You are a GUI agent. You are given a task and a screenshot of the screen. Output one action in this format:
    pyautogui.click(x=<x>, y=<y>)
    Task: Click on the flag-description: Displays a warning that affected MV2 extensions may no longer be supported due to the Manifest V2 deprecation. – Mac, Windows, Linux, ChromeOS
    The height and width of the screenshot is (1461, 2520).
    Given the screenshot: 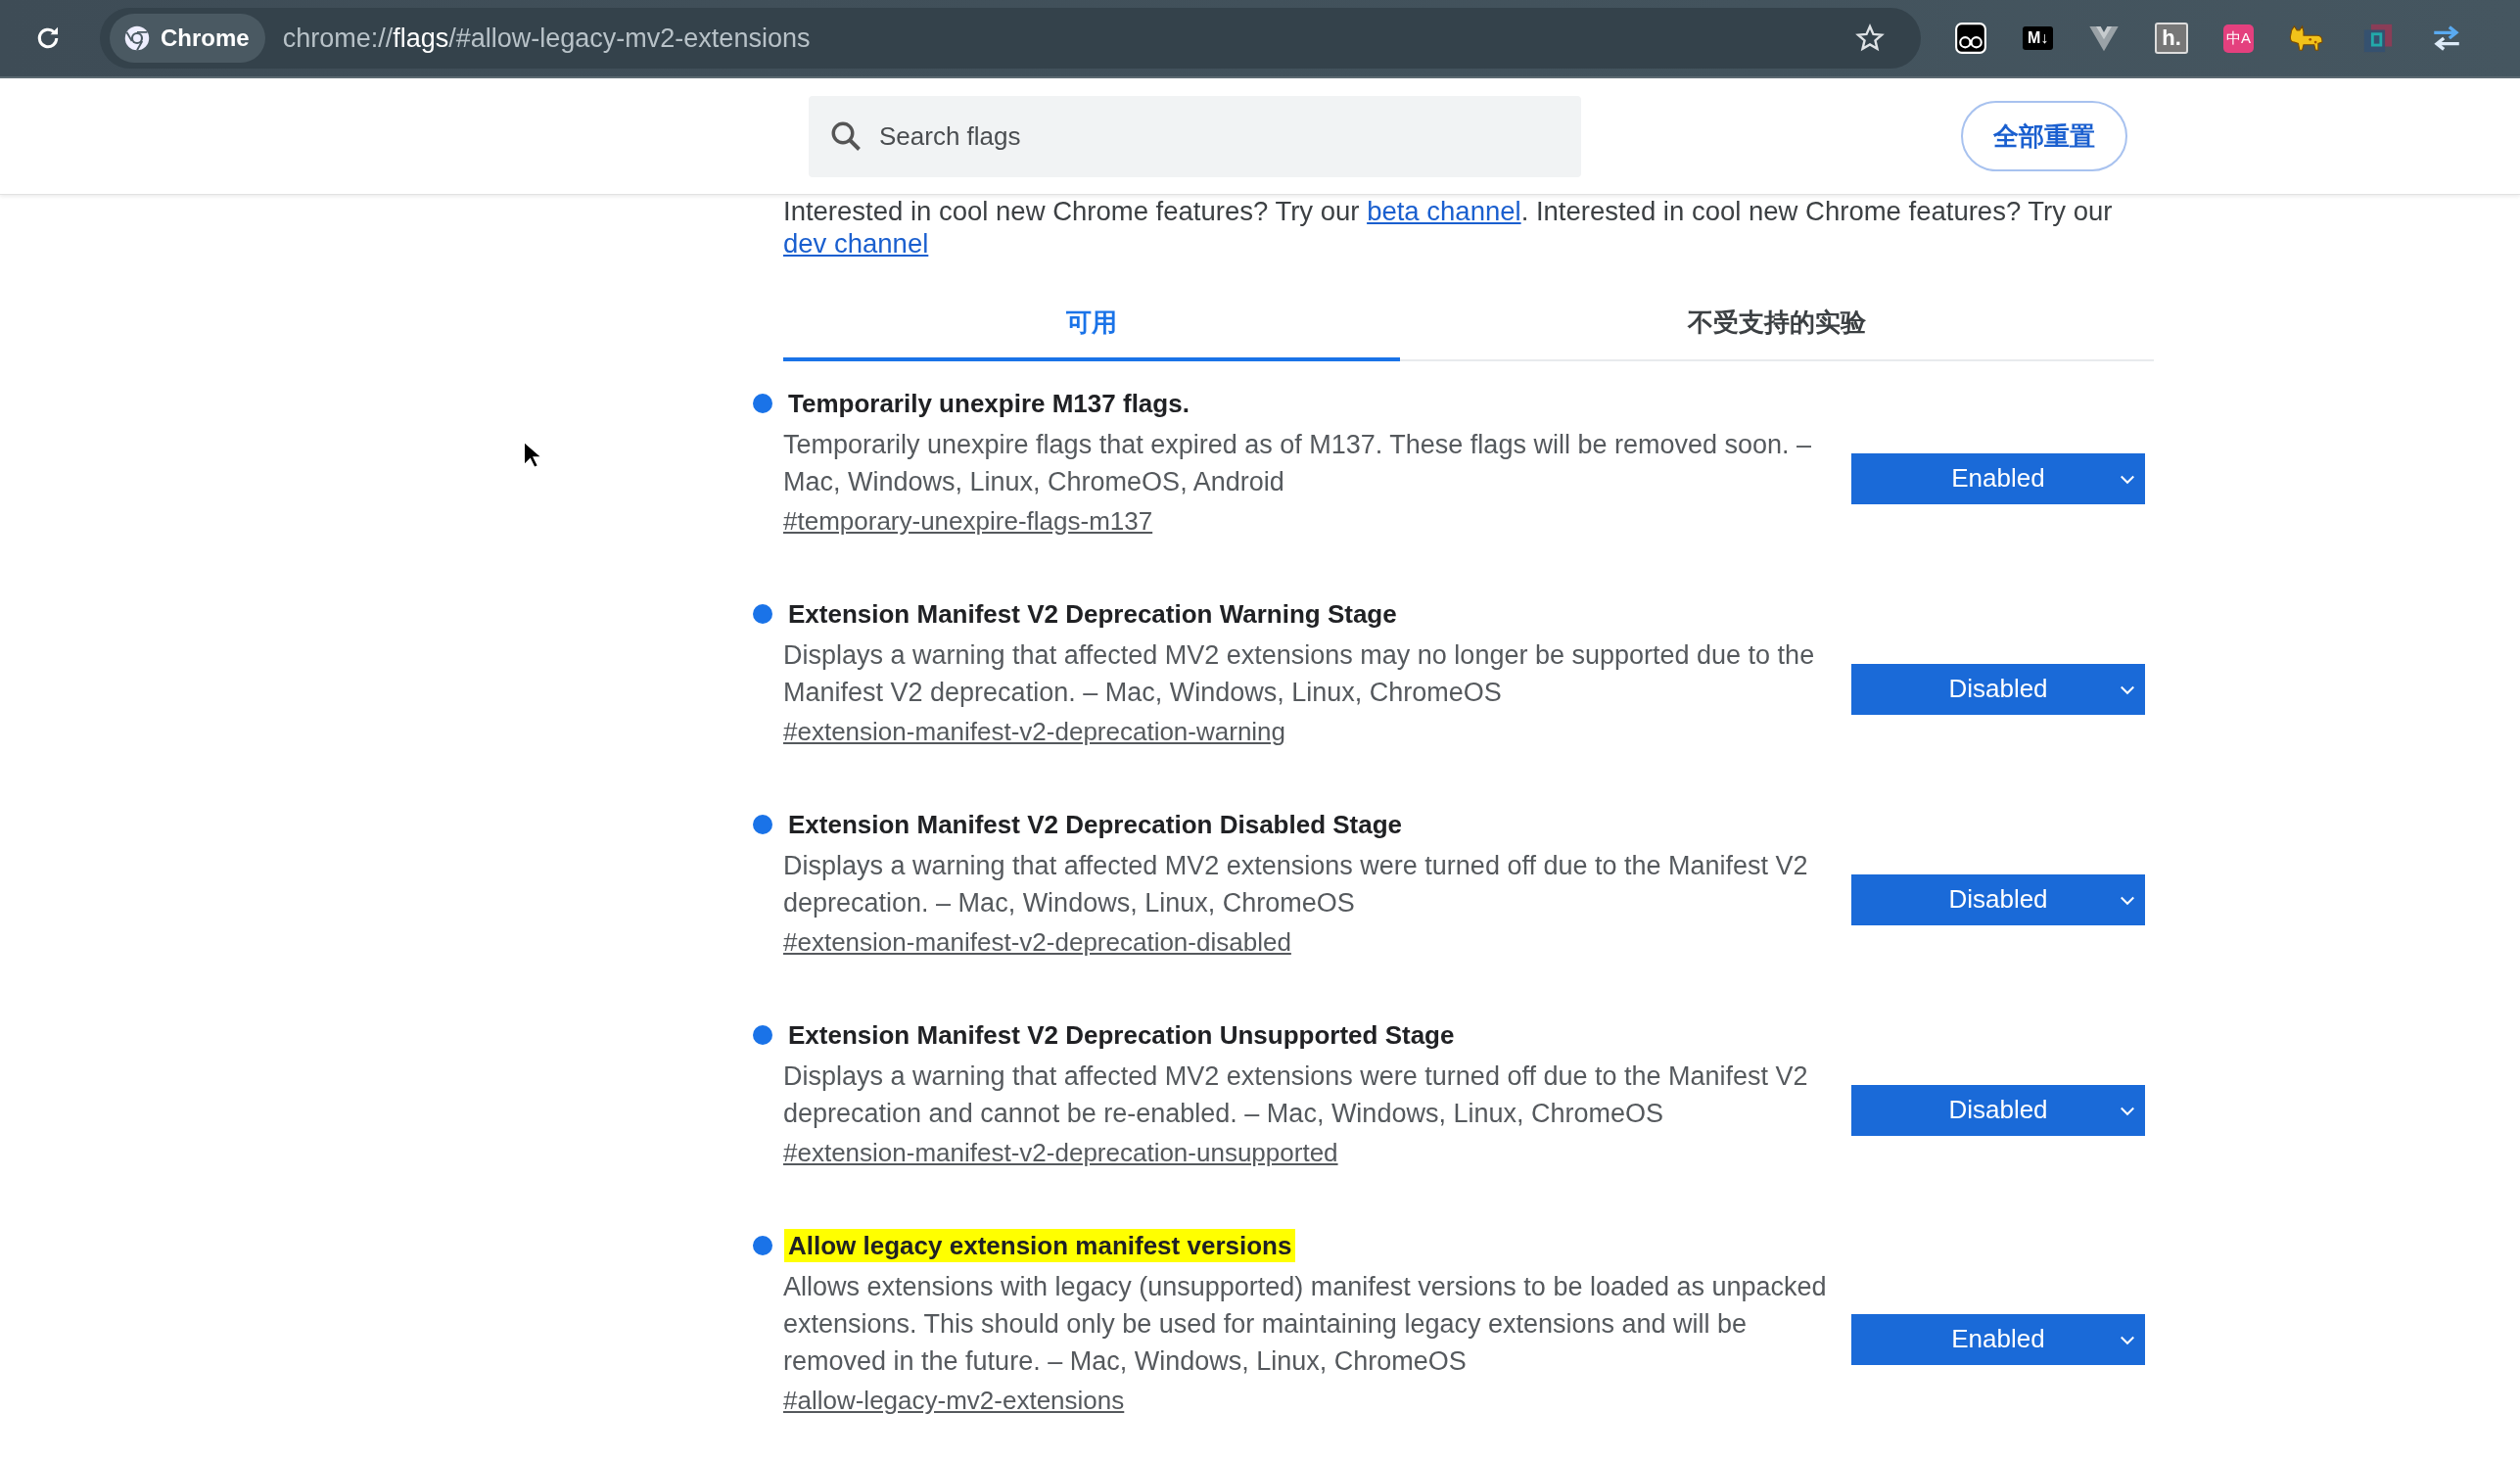 What is the action you would take?
    pyautogui.click(x=1299, y=674)
    